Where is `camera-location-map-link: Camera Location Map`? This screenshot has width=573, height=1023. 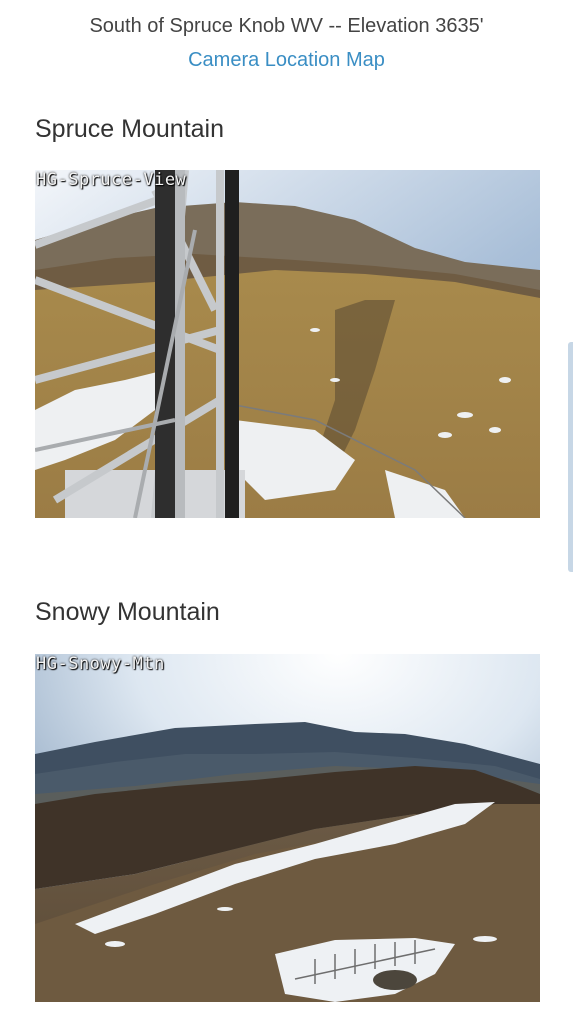
camera-location-map-link: Camera Location Map is located at coordinates (286, 60).